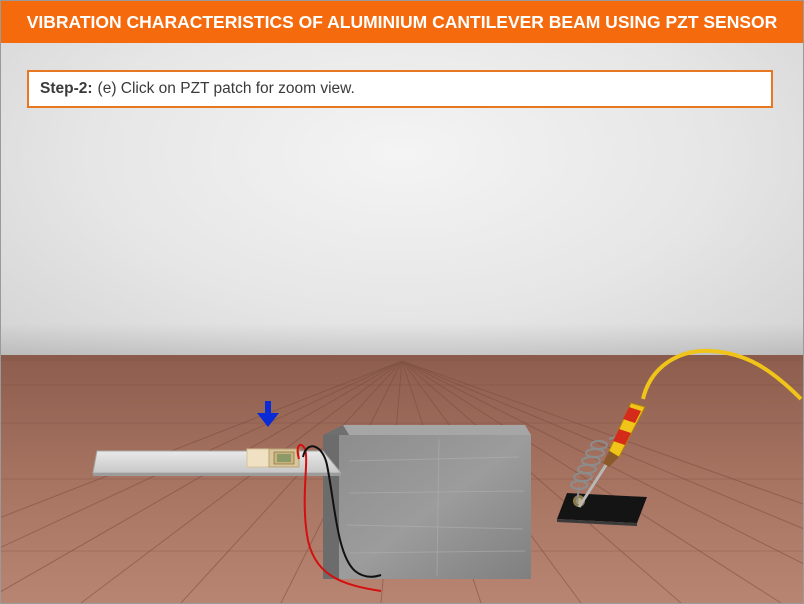 This screenshot has width=804, height=604. Describe the element at coordinates (686, 428) in the screenshot. I see `soldering-iron` at that location.